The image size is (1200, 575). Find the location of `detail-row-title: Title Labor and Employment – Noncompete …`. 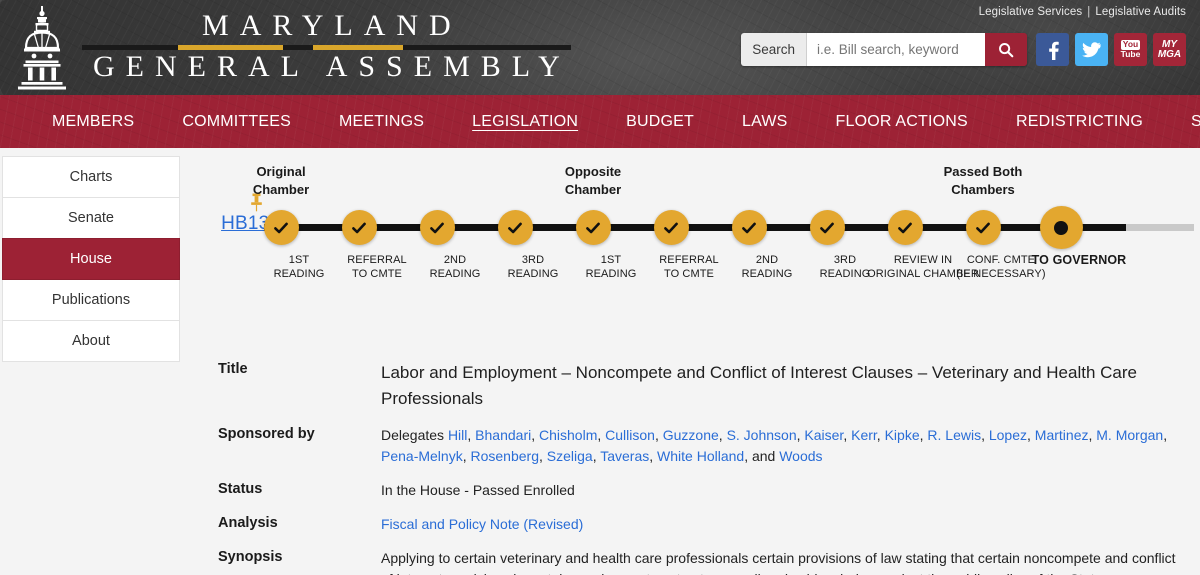

detail-row-title: Title Labor and Employment – Noncompete … is located at coordinates (702, 386).